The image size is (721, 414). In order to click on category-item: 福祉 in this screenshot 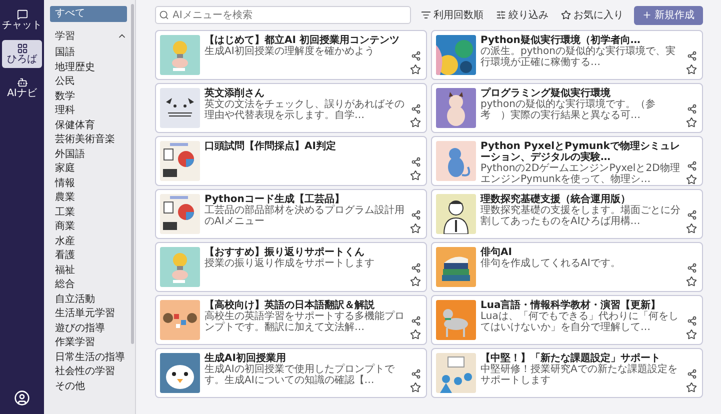, I will do `click(88, 271)`.